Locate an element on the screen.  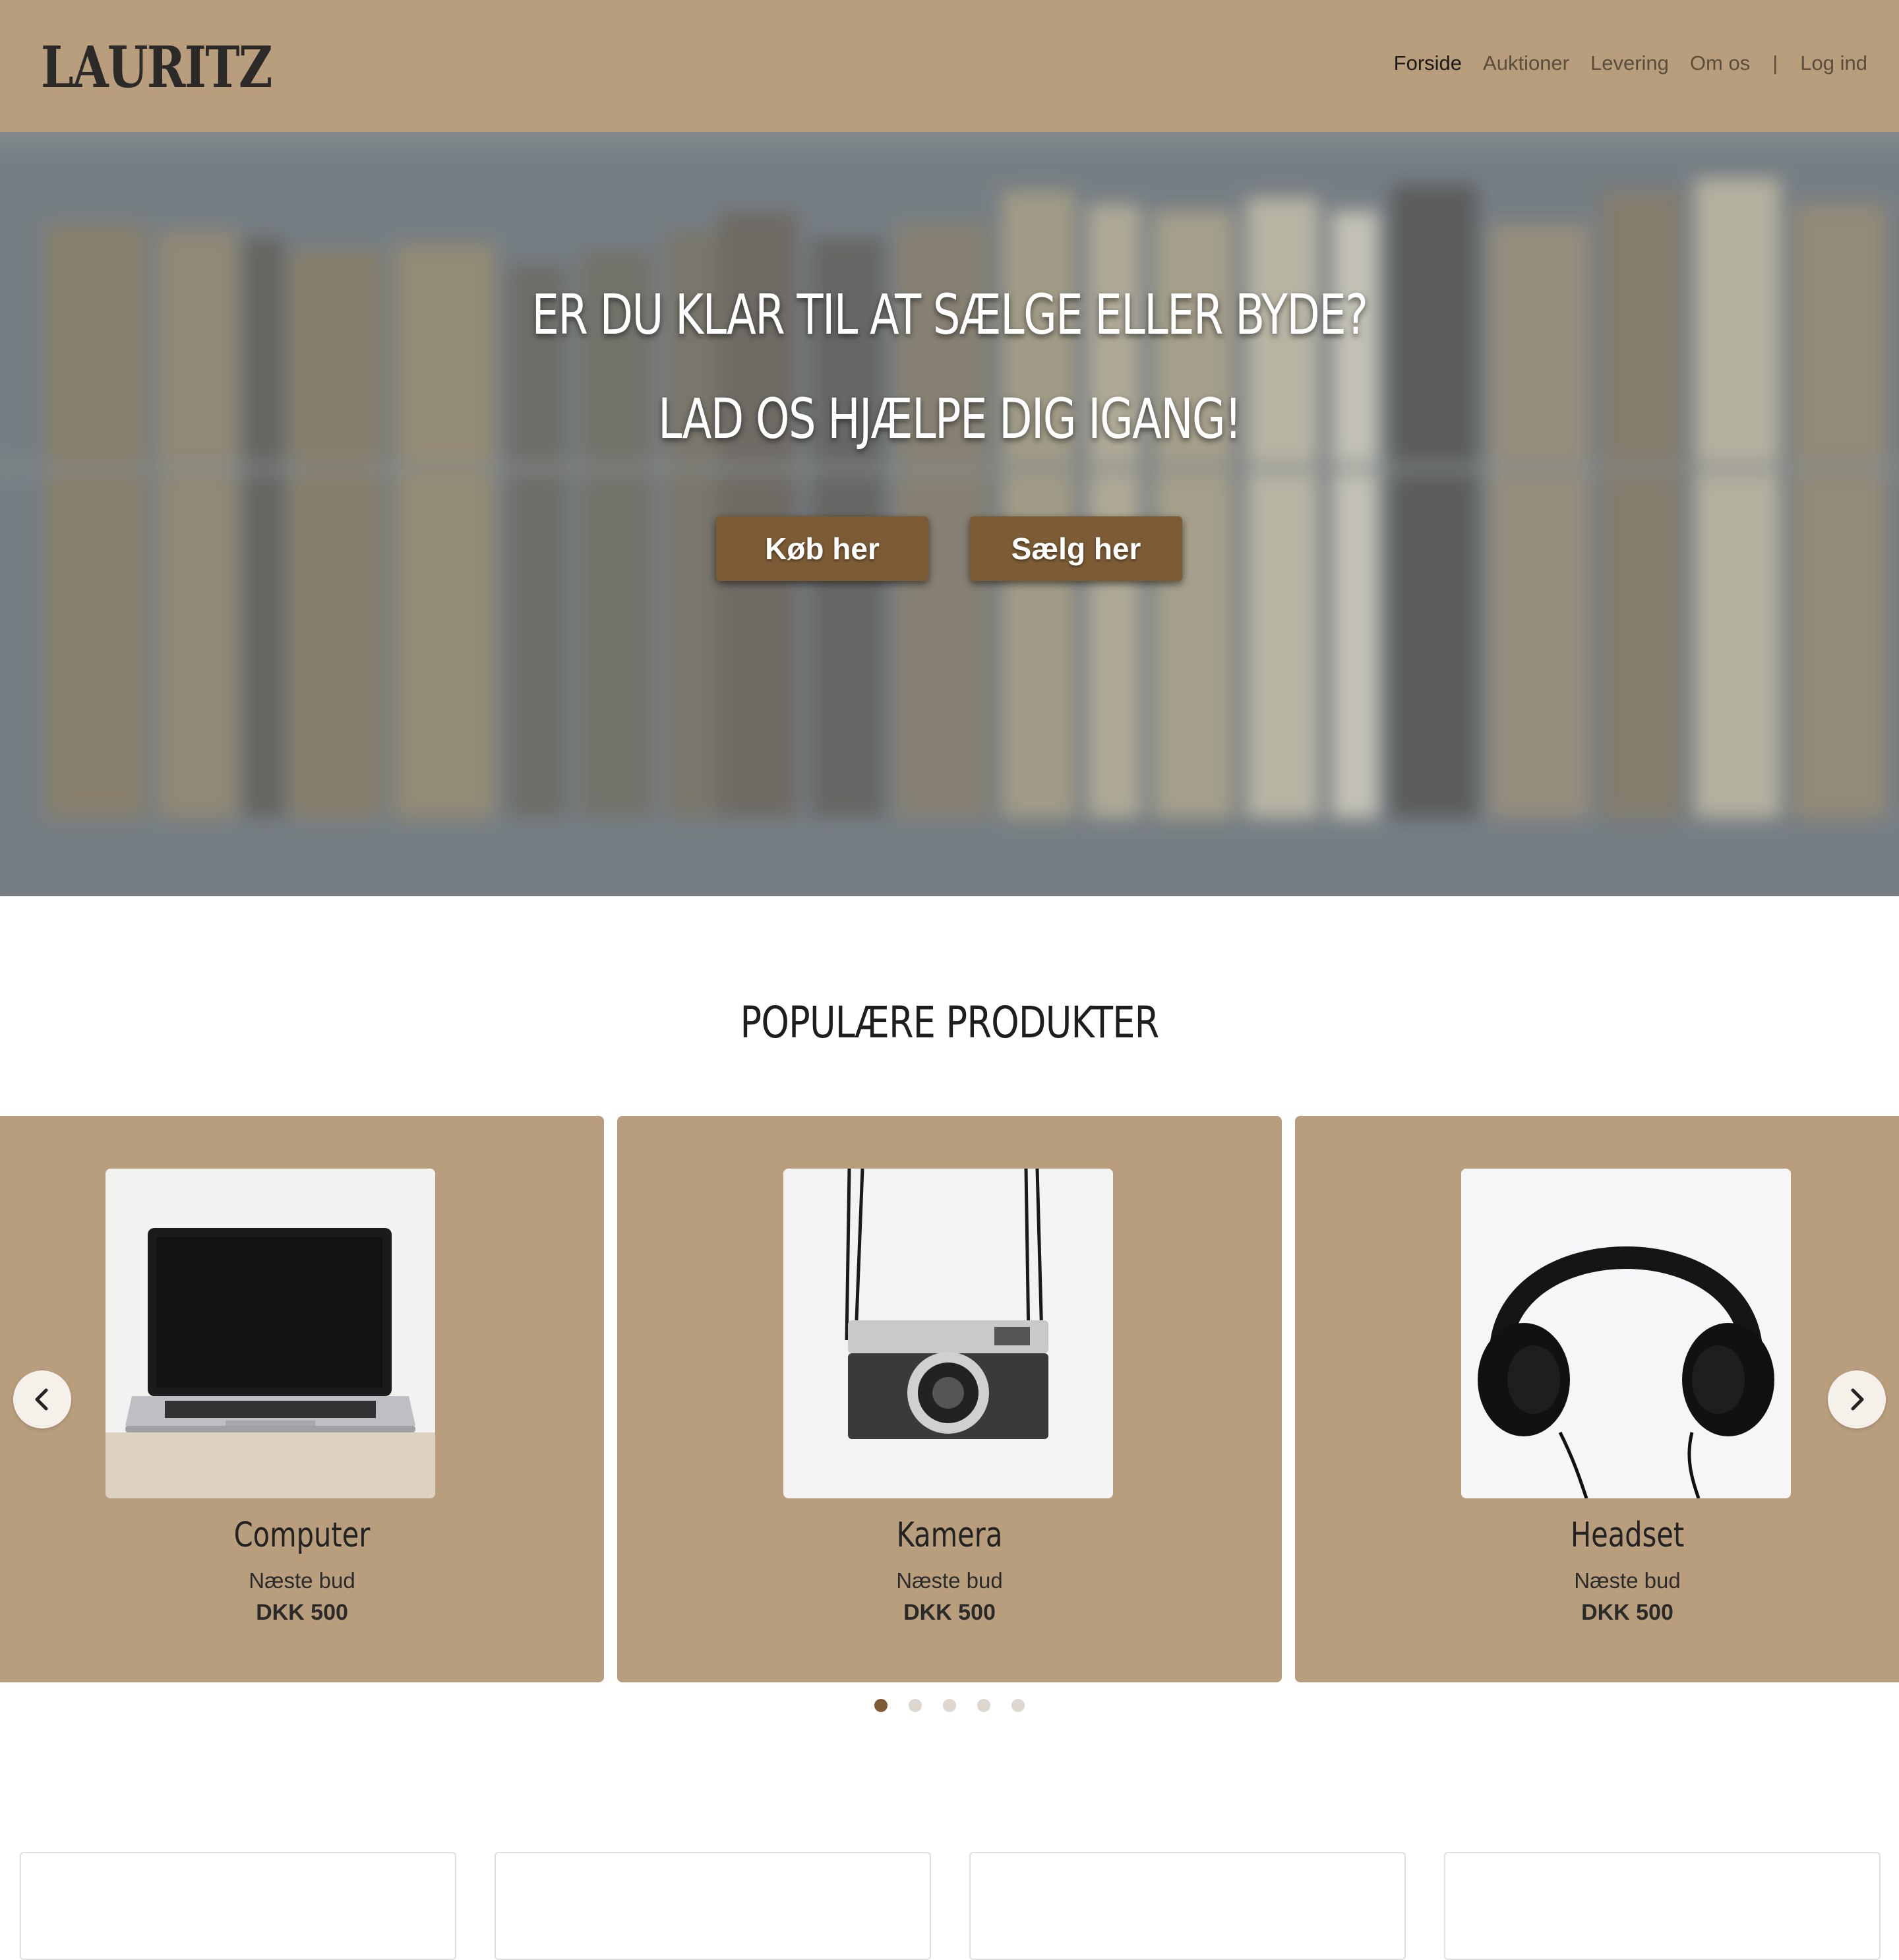
chevron-right-icon is located at coordinates (1857, 1399).